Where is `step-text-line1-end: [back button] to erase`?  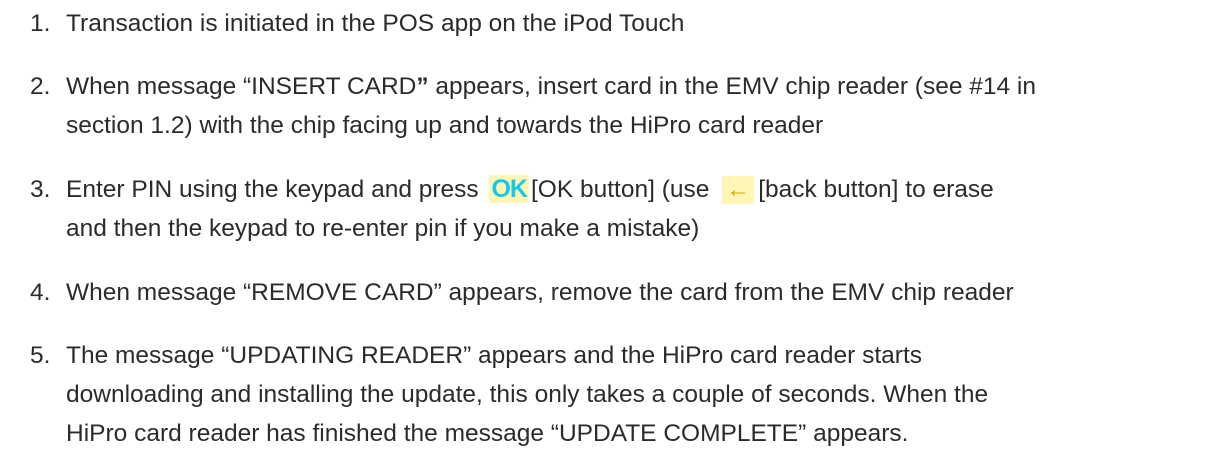
step-text-line1-end: [back button] to erase is located at coordinates (876, 189).